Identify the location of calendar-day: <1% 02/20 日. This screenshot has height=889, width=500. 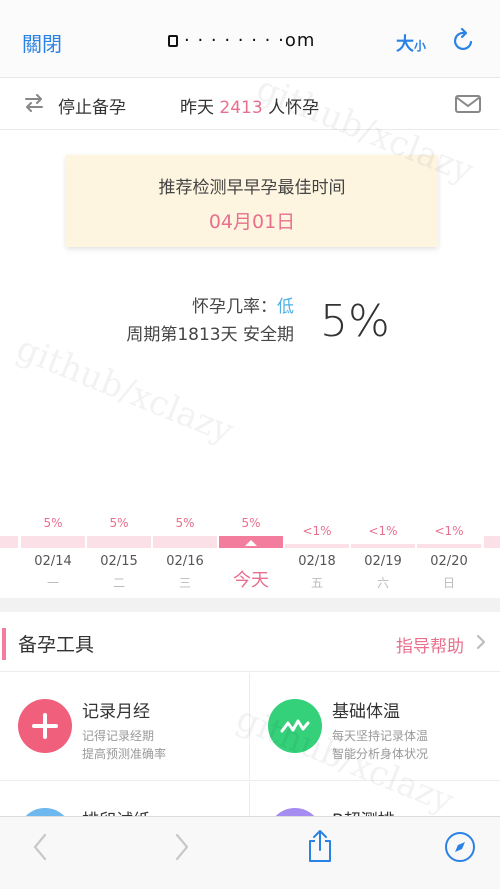
(449, 554).